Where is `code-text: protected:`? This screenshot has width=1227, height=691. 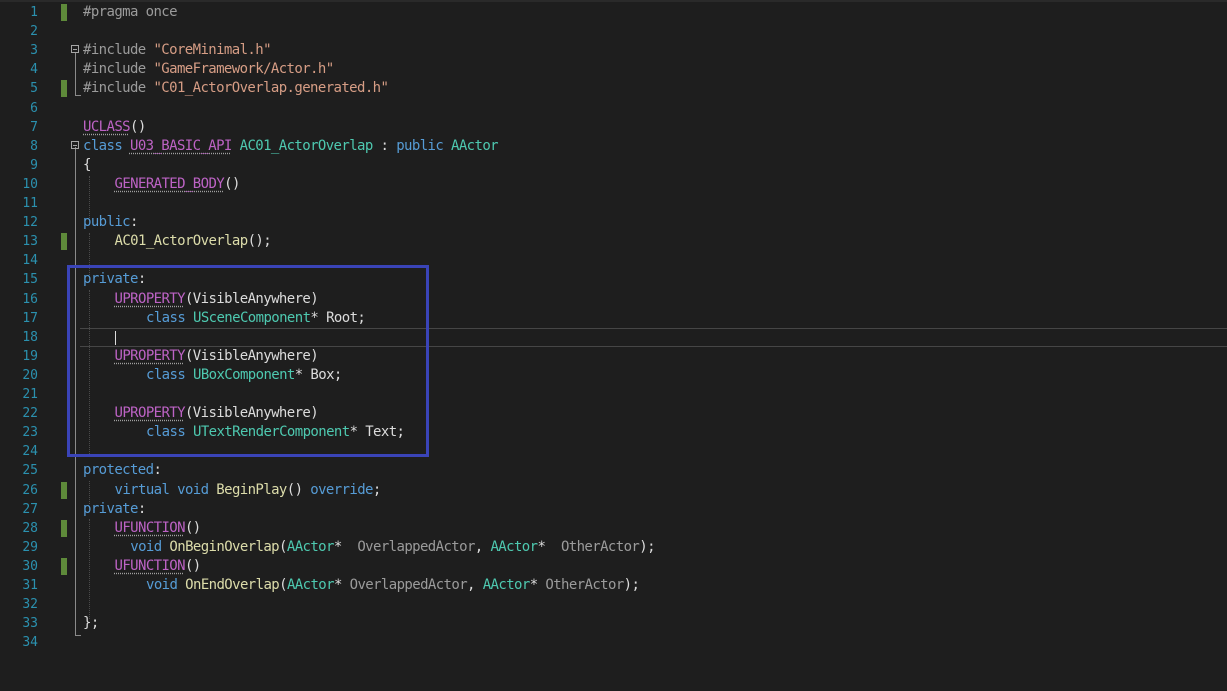 code-text: protected: is located at coordinates (122, 470).